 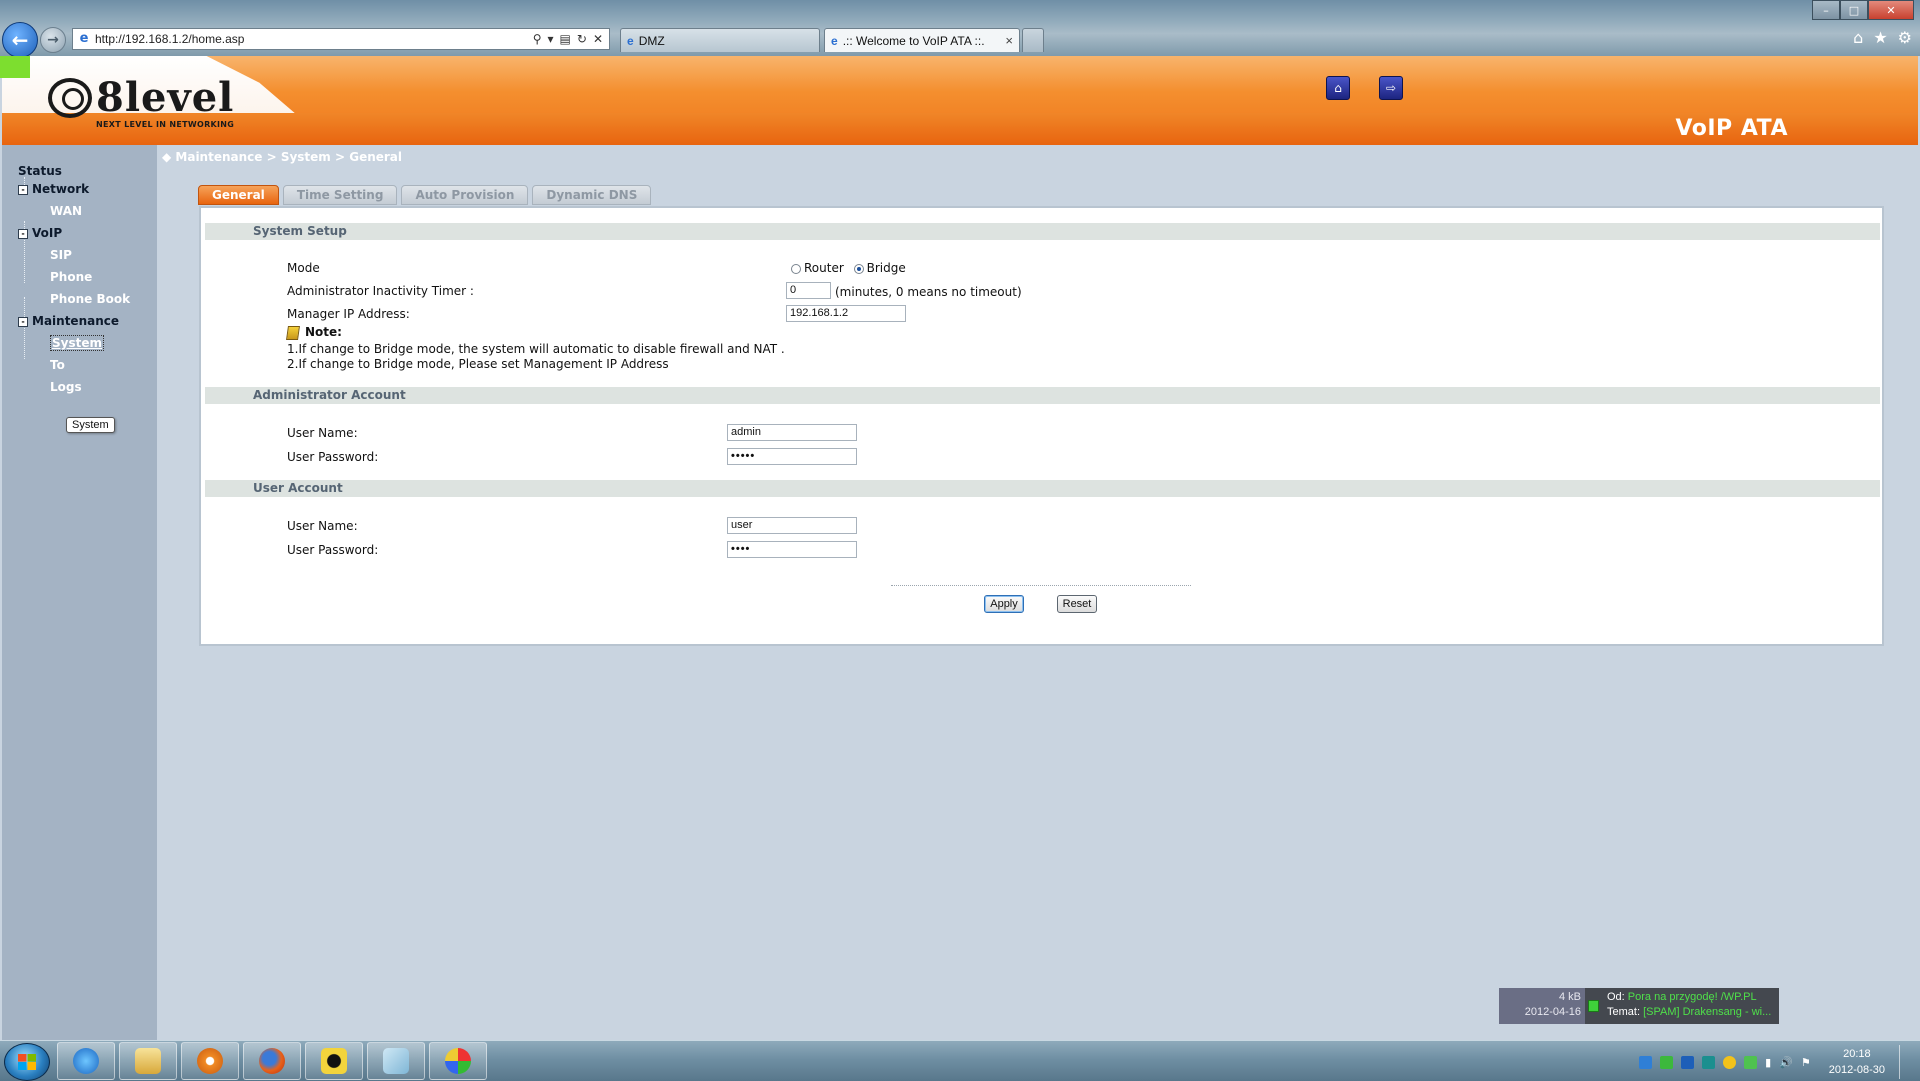 I want to click on user-username-label: User Name:, so click(x=322, y=526).